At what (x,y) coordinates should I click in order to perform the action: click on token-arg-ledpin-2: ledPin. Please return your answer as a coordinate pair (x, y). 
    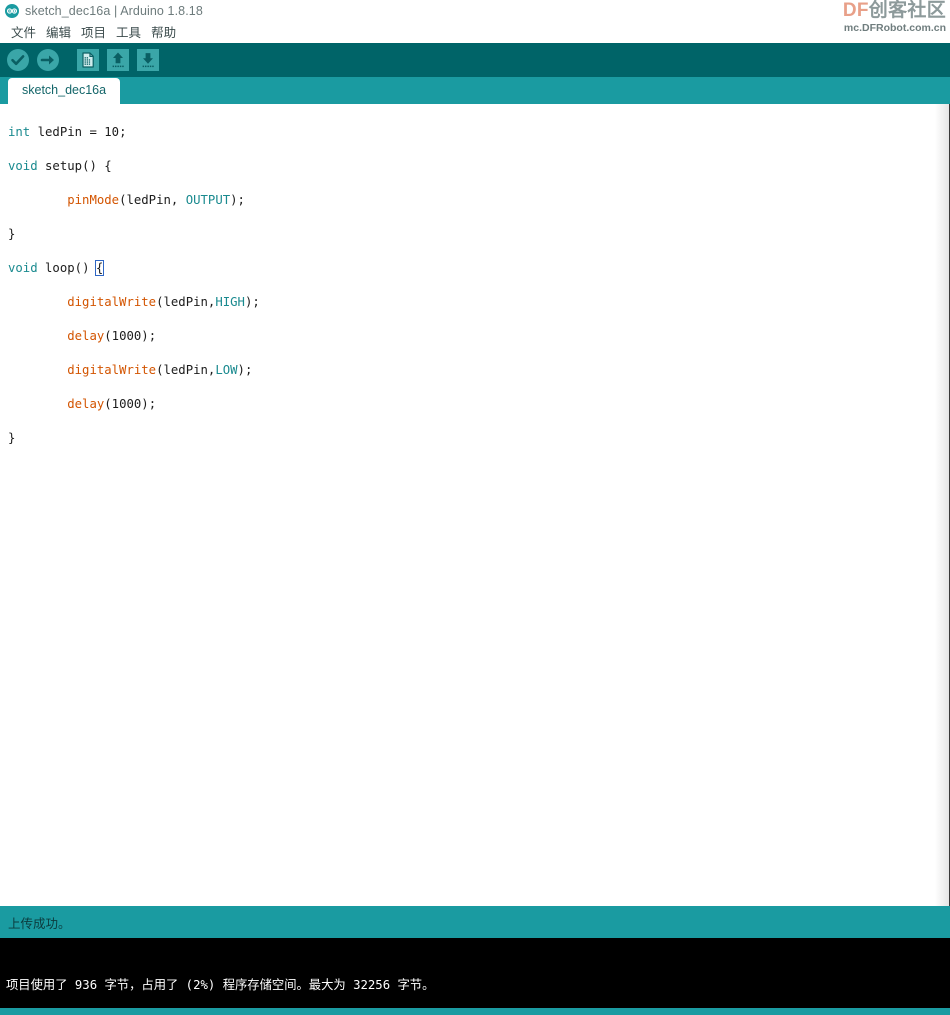
    Looking at the image, I should click on (185, 302).